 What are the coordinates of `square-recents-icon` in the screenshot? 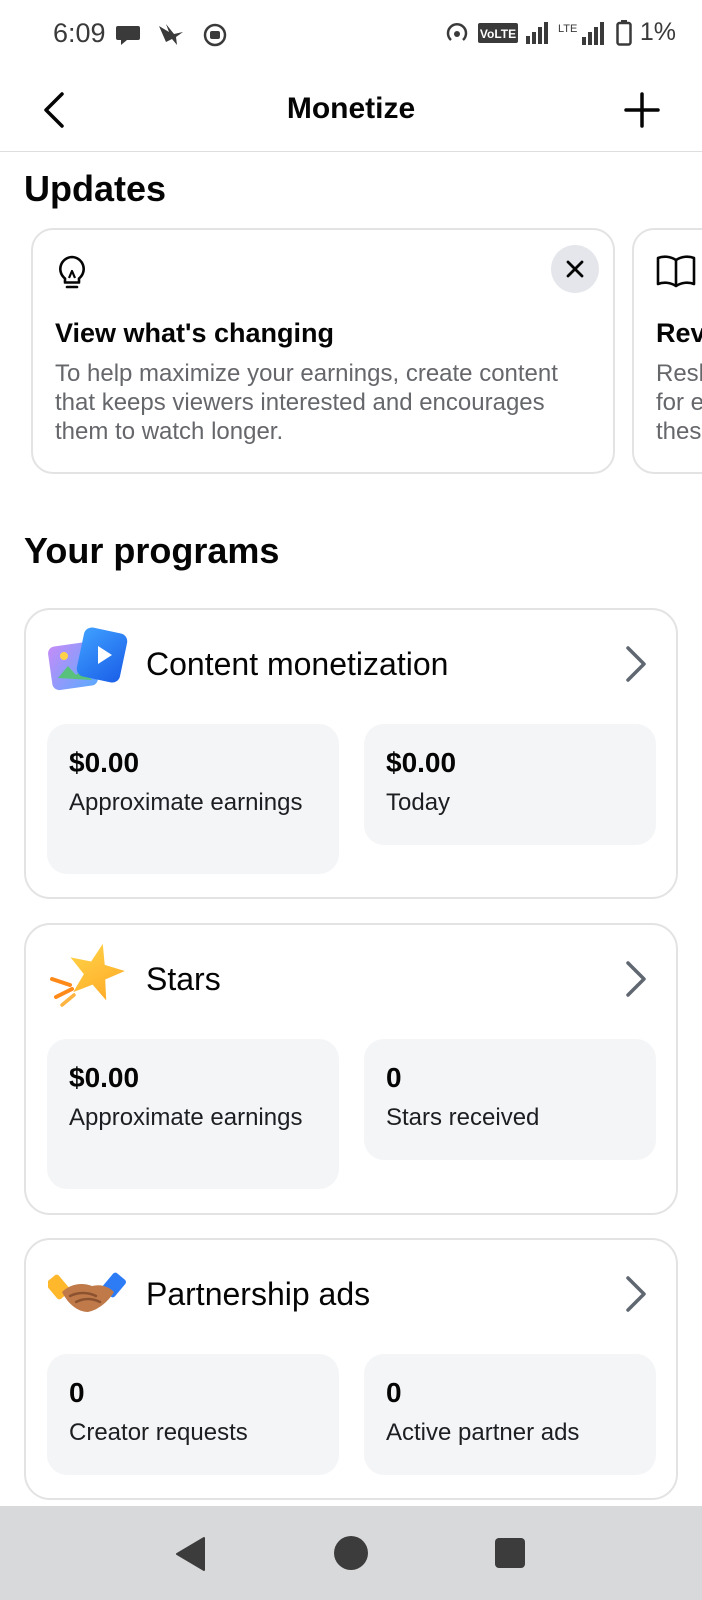 It's located at (510, 1553).